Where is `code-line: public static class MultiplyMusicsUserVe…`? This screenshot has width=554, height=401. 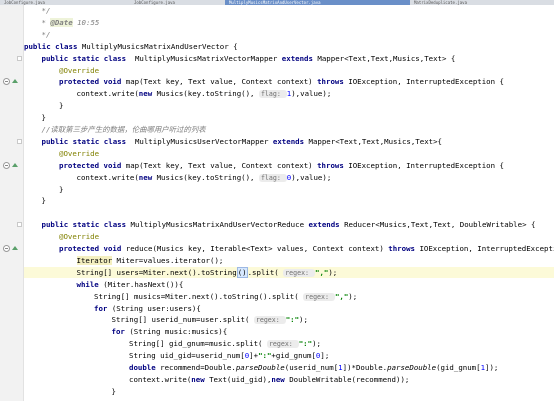
code-line: public static class MultiplyMusicsUserVe… is located at coordinates (233, 141).